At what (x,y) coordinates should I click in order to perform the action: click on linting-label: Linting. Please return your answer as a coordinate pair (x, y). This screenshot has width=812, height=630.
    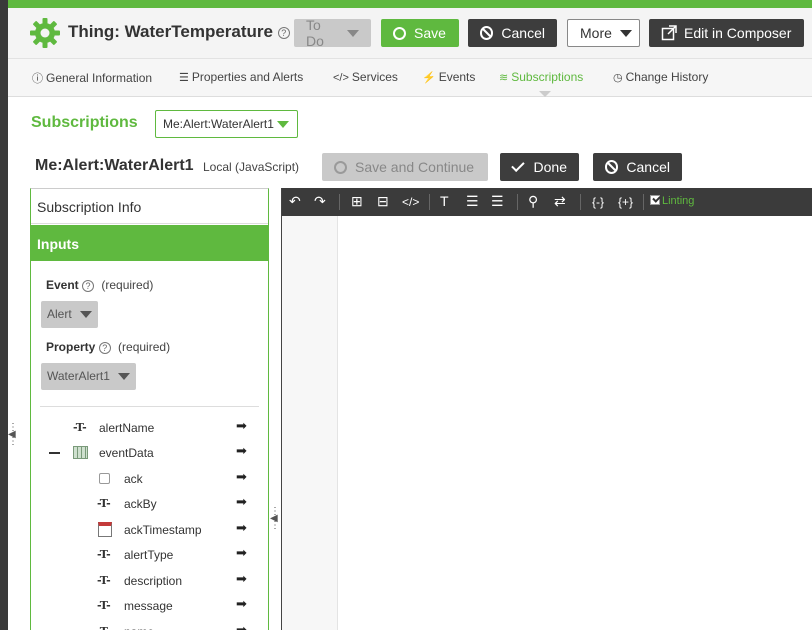
    Looking at the image, I should click on (678, 201).